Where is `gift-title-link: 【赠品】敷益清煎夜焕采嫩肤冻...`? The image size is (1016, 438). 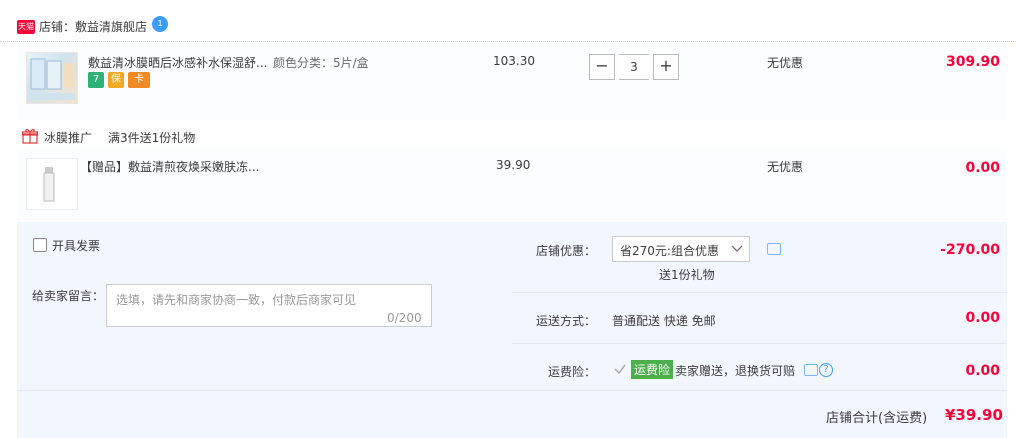 gift-title-link: 【赠品】敷益清煎夜焕采嫩肤冻... is located at coordinates (169, 166).